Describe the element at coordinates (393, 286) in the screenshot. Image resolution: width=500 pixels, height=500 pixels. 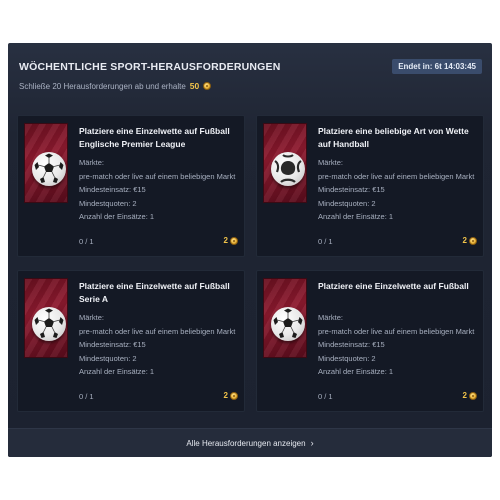
I see `challenge-title: Platziere eine Einzelwette auf Fußball` at that location.